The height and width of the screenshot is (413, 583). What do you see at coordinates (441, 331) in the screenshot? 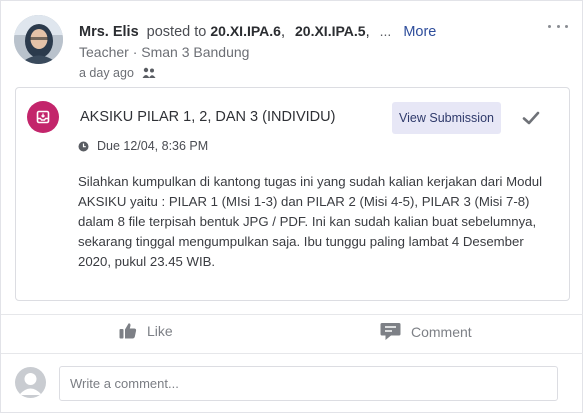
I see `comment-label: Comment` at bounding box center [441, 331].